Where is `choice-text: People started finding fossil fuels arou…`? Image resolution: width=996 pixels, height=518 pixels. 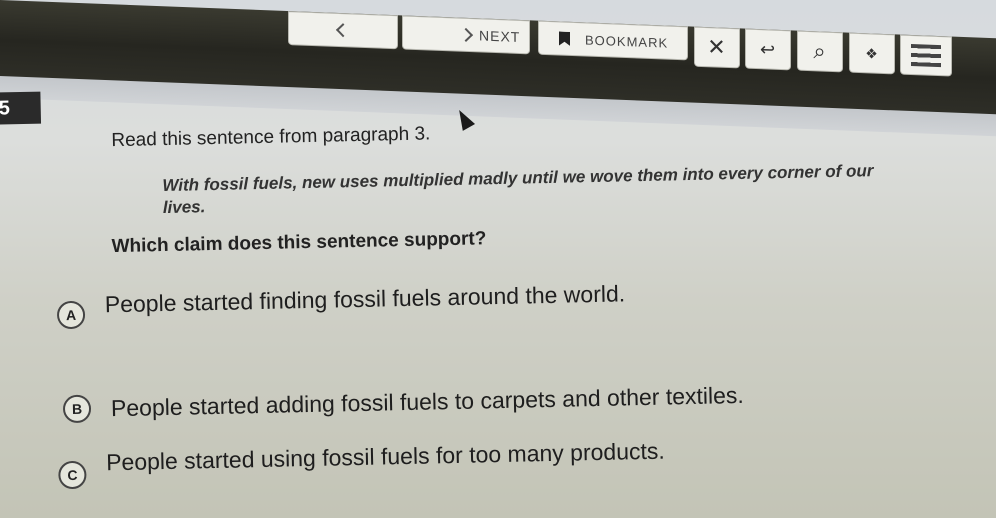 choice-text: People started finding fossil fuels arou… is located at coordinates (365, 299).